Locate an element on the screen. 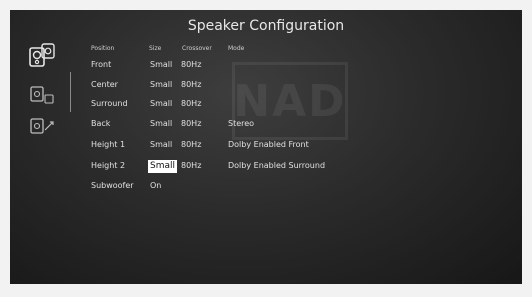 Image resolution: width=532 pixels, height=297 pixels. row-height1-mode: Dolby Enabled Front is located at coordinates (268, 144).